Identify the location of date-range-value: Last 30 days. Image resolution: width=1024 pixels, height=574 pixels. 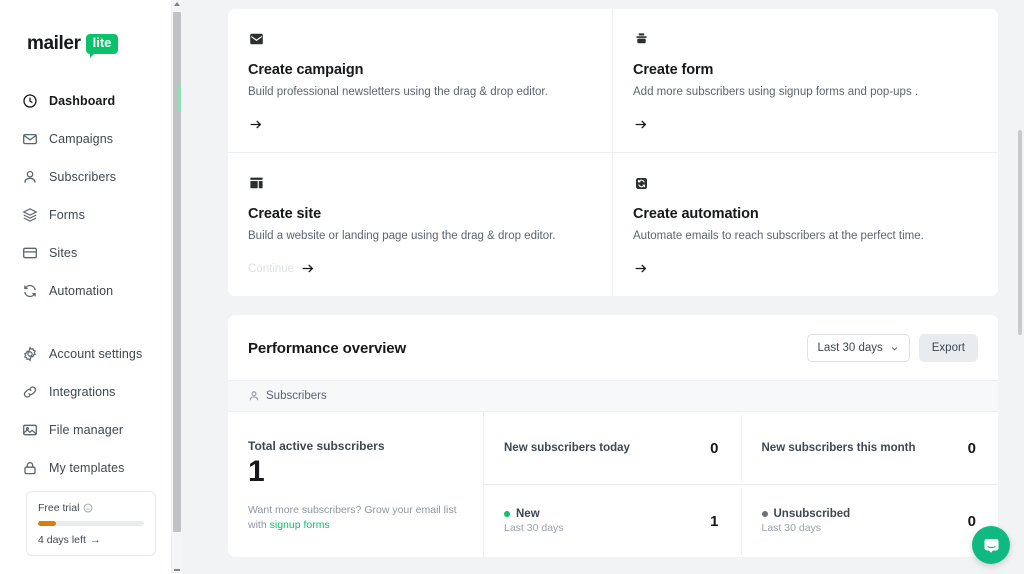
(850, 348).